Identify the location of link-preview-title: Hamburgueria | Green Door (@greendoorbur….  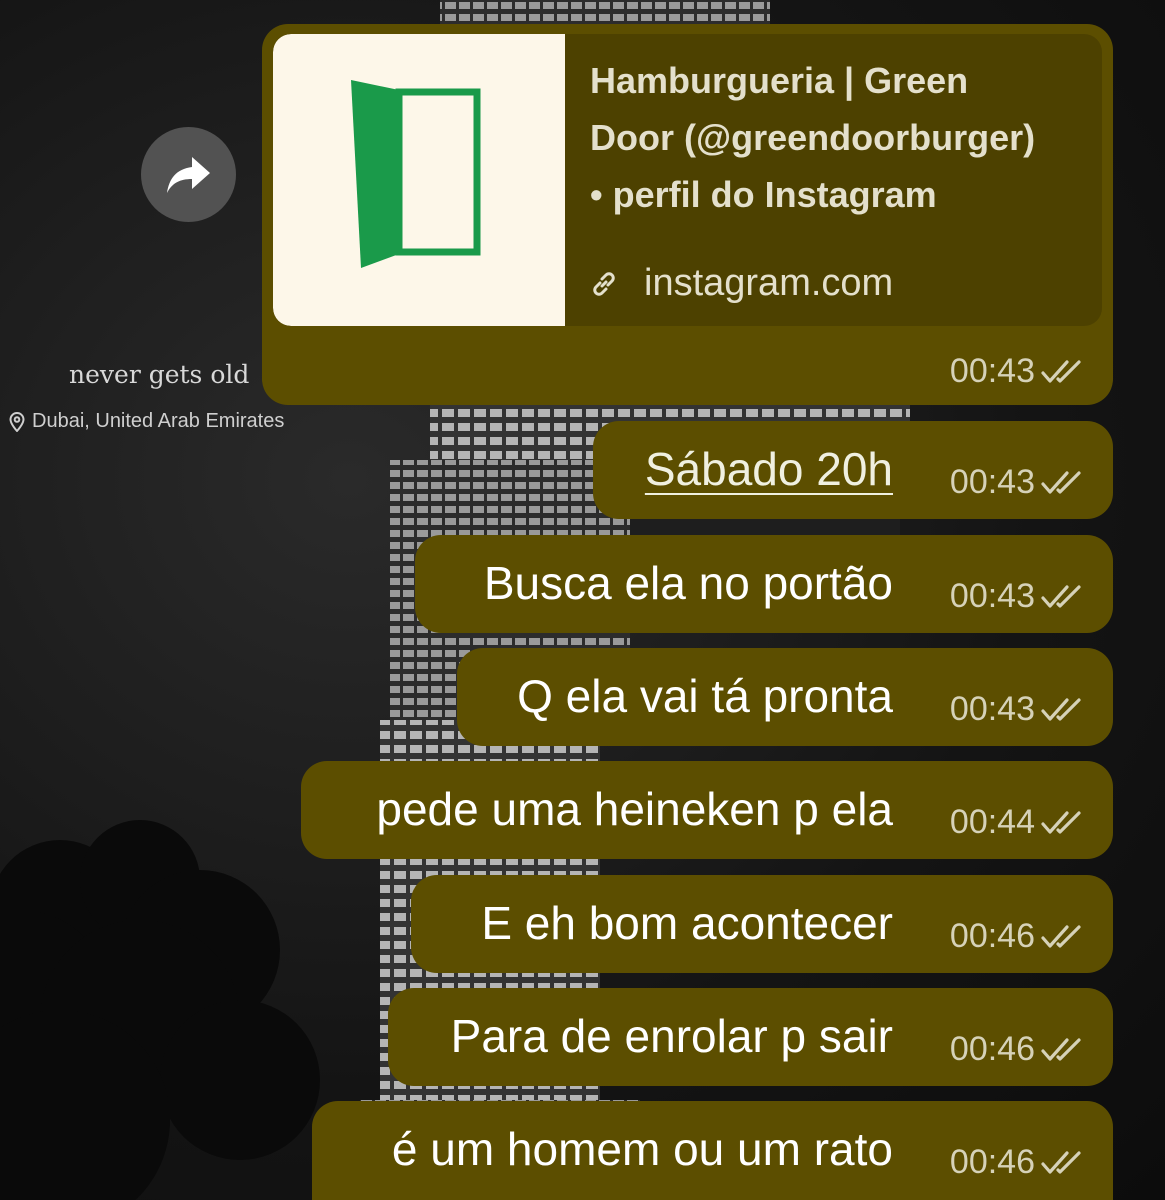
(840, 137).